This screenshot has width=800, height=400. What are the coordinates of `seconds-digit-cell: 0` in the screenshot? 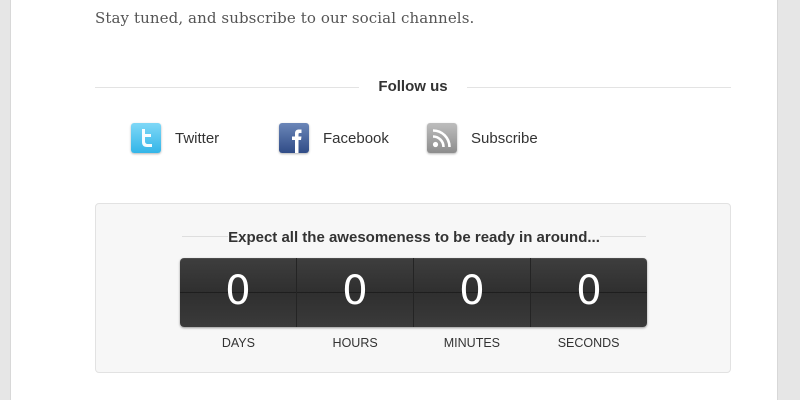 It's located at (589, 292).